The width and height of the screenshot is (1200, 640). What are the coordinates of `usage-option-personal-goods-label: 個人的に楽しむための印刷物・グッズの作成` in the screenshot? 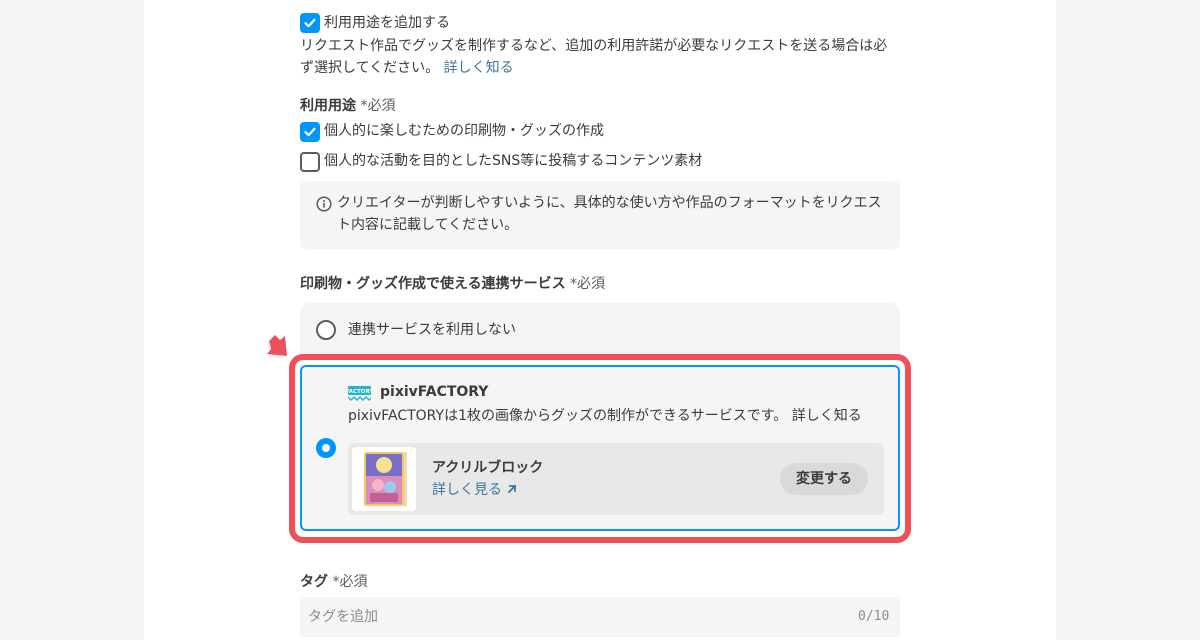 It's located at (464, 131).